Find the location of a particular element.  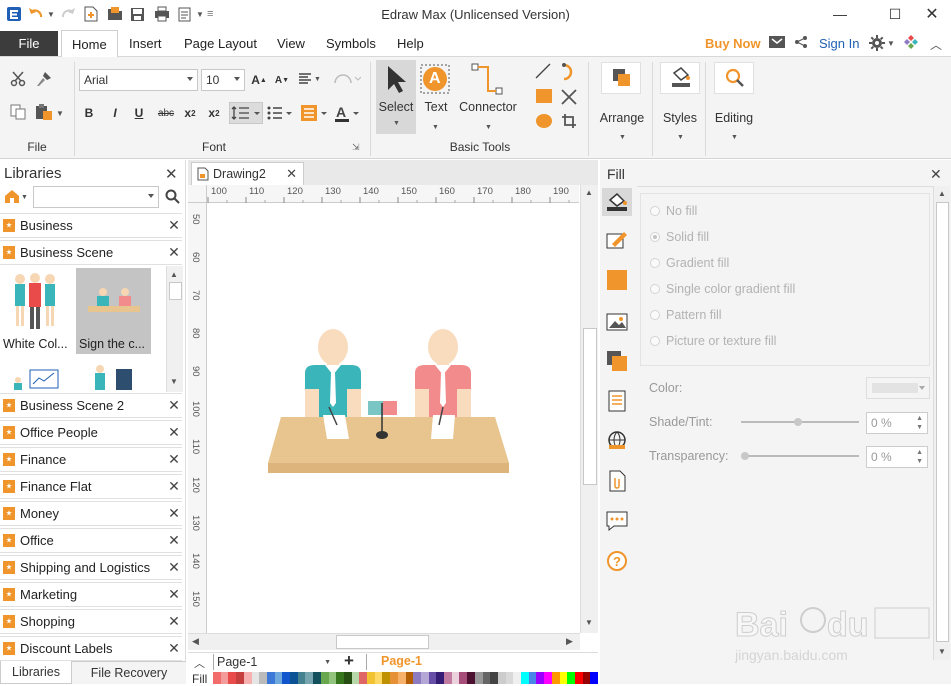

line-shape-icon is located at coordinates (543, 71).